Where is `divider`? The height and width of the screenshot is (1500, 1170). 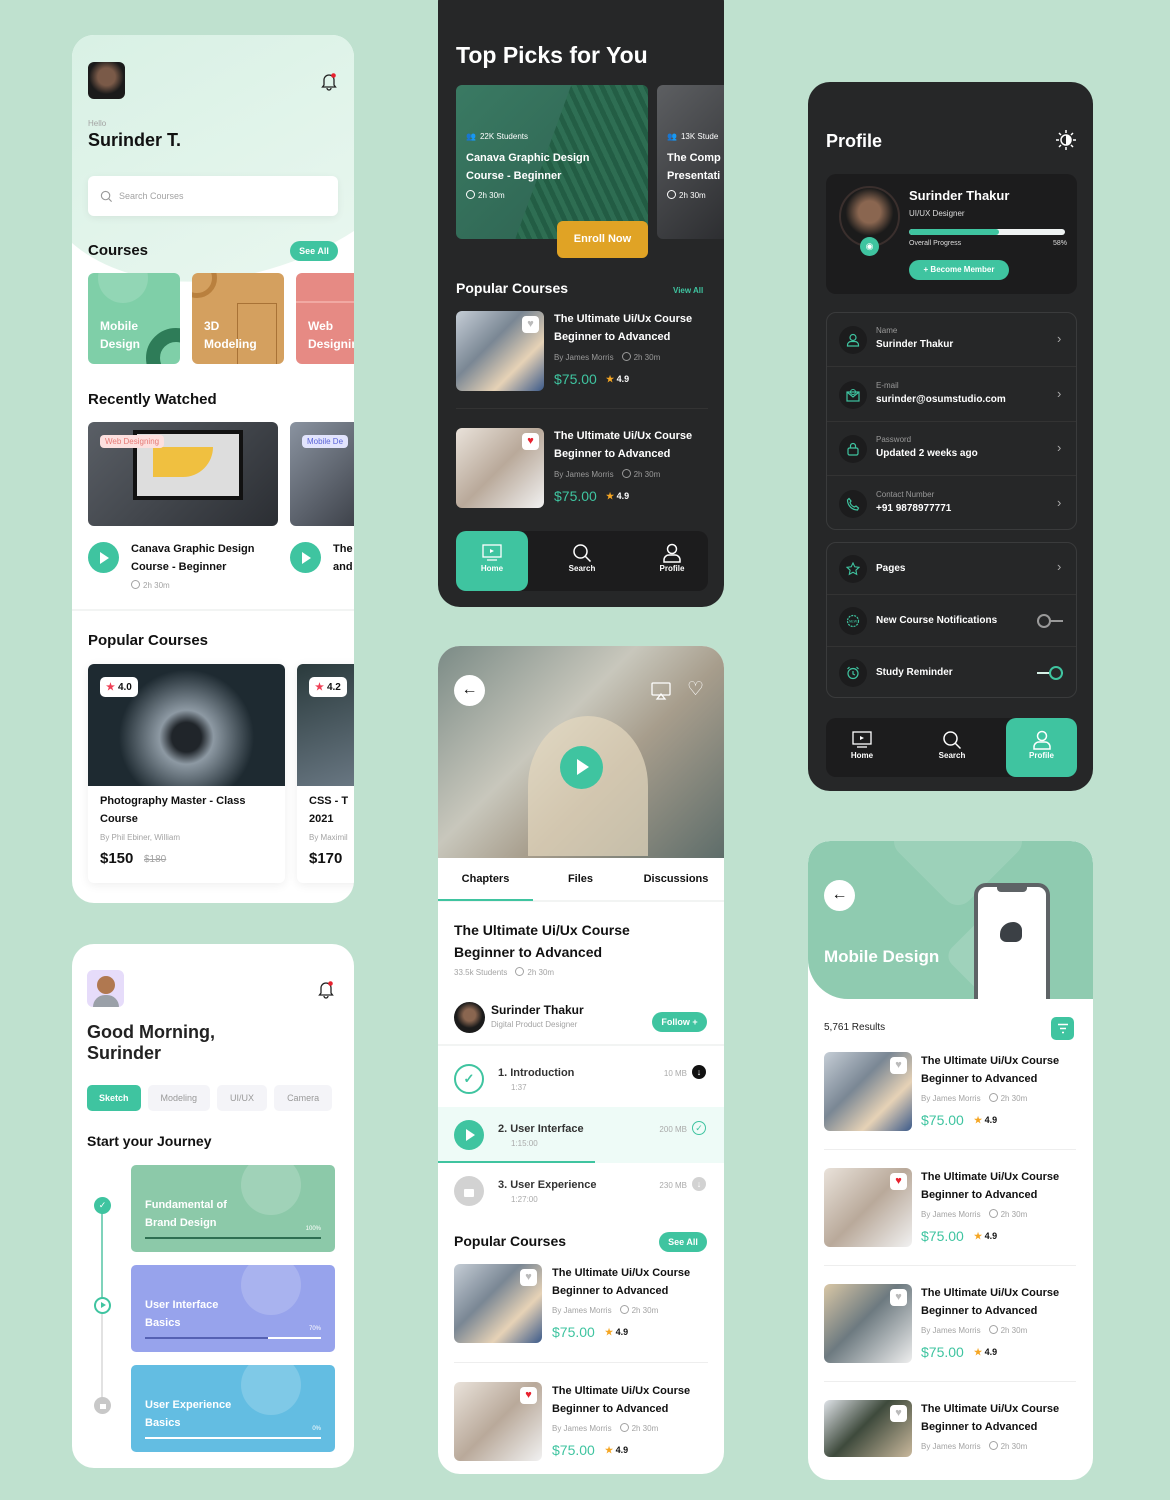
divider is located at coordinates (582, 408).